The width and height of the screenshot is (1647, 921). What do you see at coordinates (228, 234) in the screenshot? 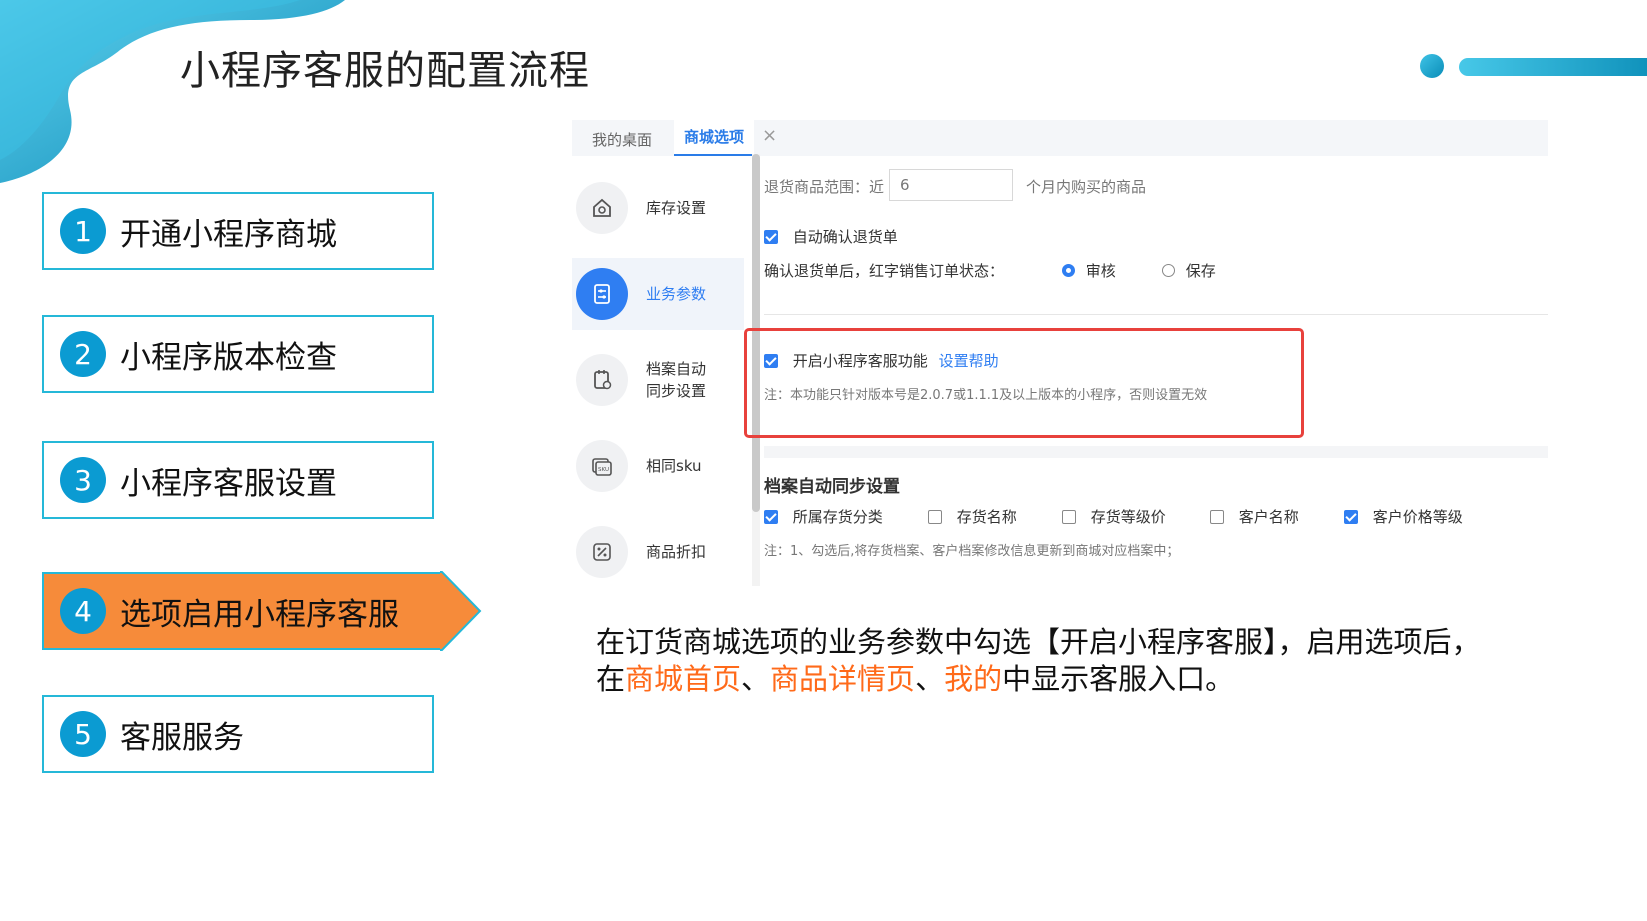
I see `step-label: 开通小程序商城` at bounding box center [228, 234].